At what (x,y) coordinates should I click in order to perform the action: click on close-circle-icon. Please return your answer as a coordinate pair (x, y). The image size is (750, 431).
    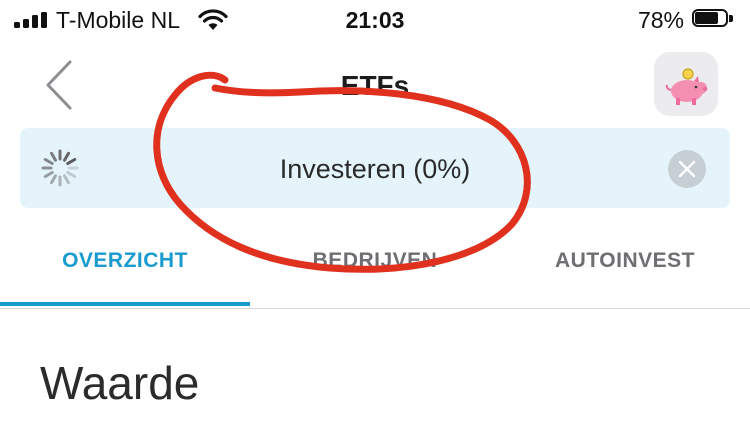
    Looking at the image, I should click on (687, 169).